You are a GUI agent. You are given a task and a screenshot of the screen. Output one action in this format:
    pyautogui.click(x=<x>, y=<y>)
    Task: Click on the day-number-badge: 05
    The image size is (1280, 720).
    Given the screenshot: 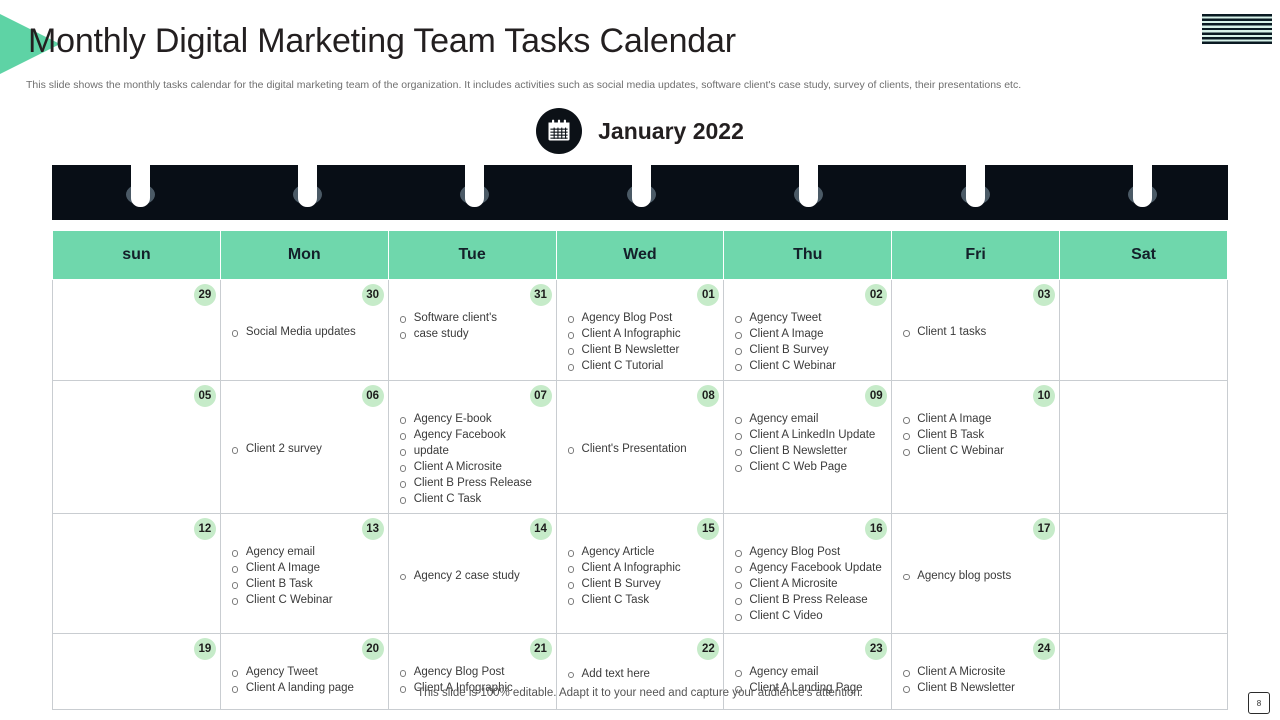 What is the action you would take?
    pyautogui.click(x=204, y=396)
    